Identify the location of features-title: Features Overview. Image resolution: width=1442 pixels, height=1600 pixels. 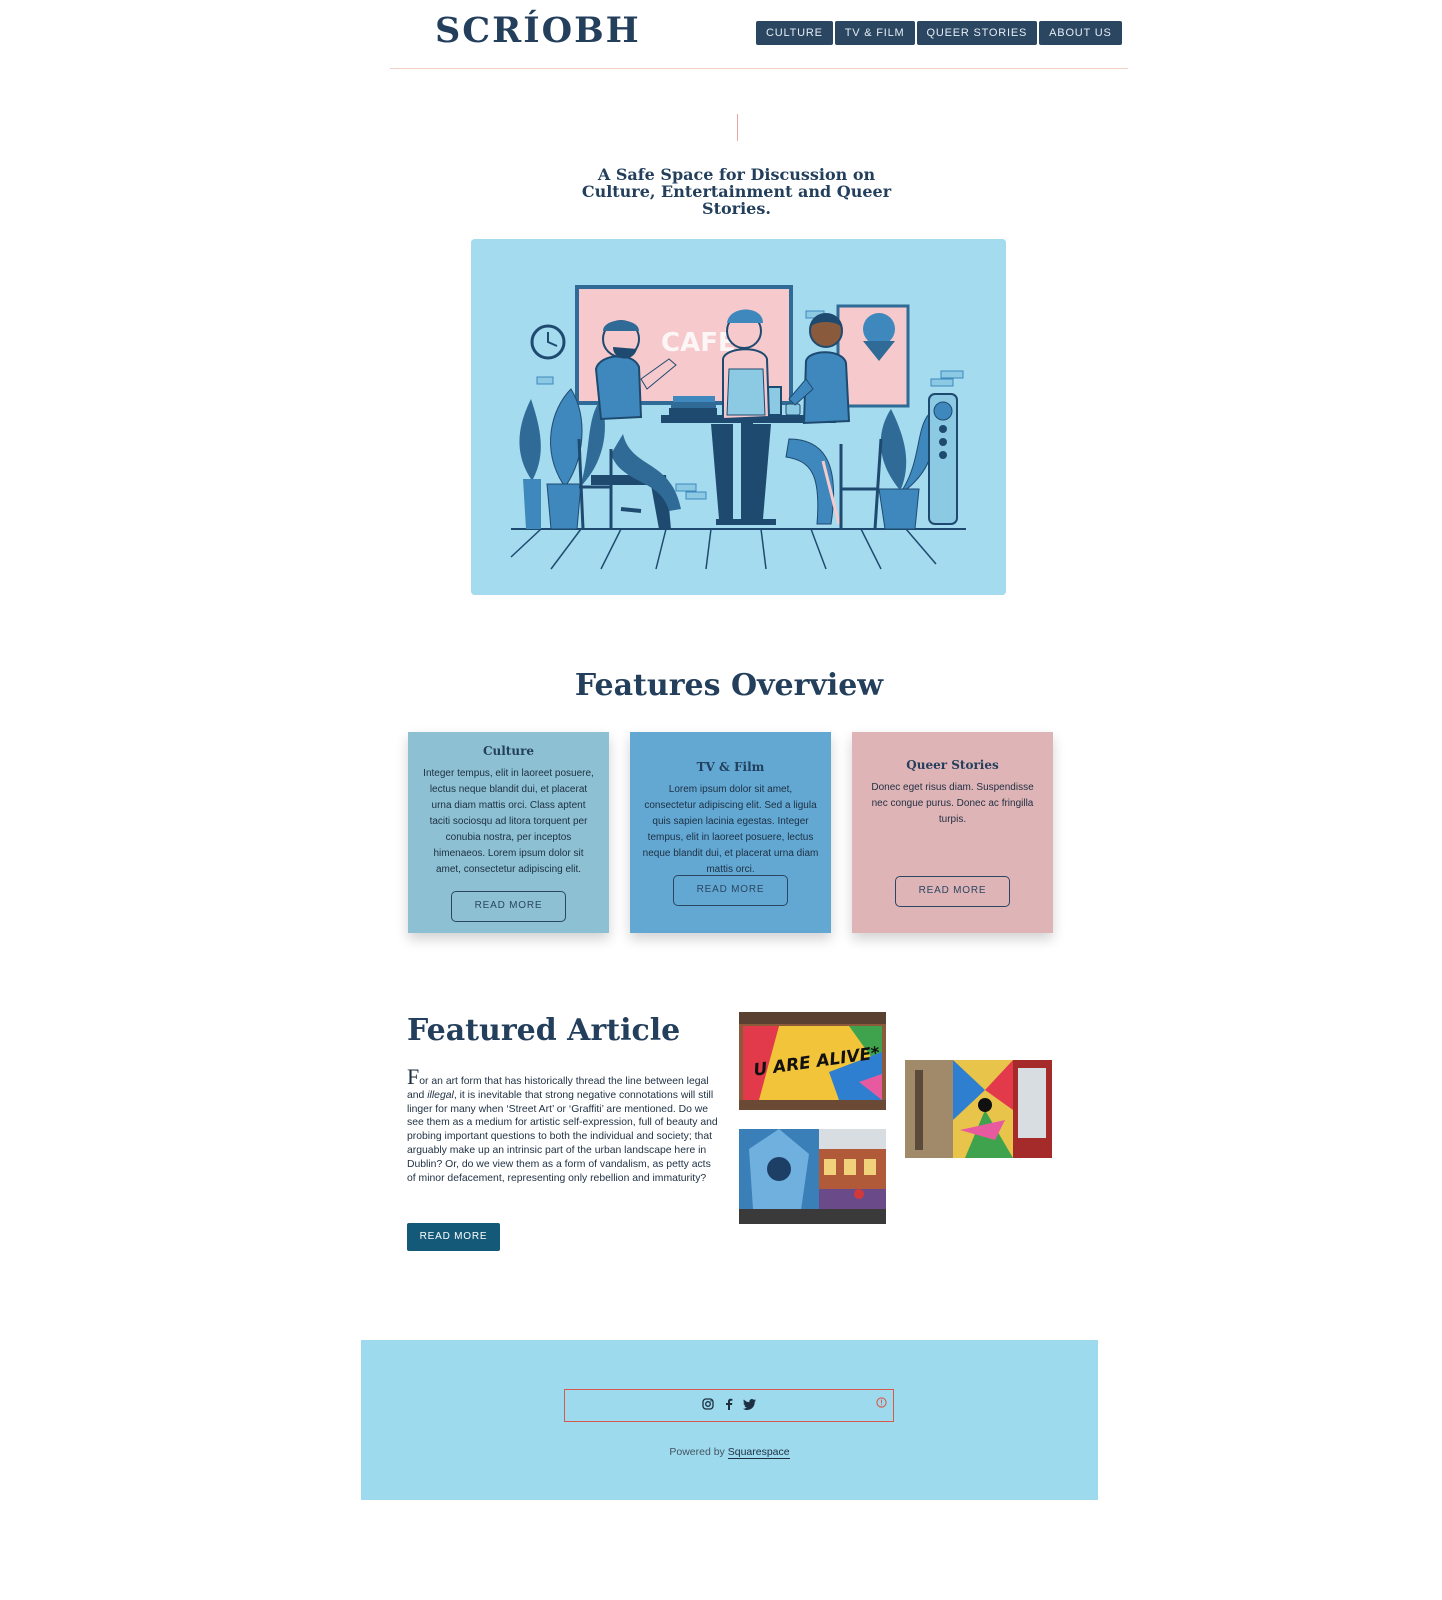
(729, 685).